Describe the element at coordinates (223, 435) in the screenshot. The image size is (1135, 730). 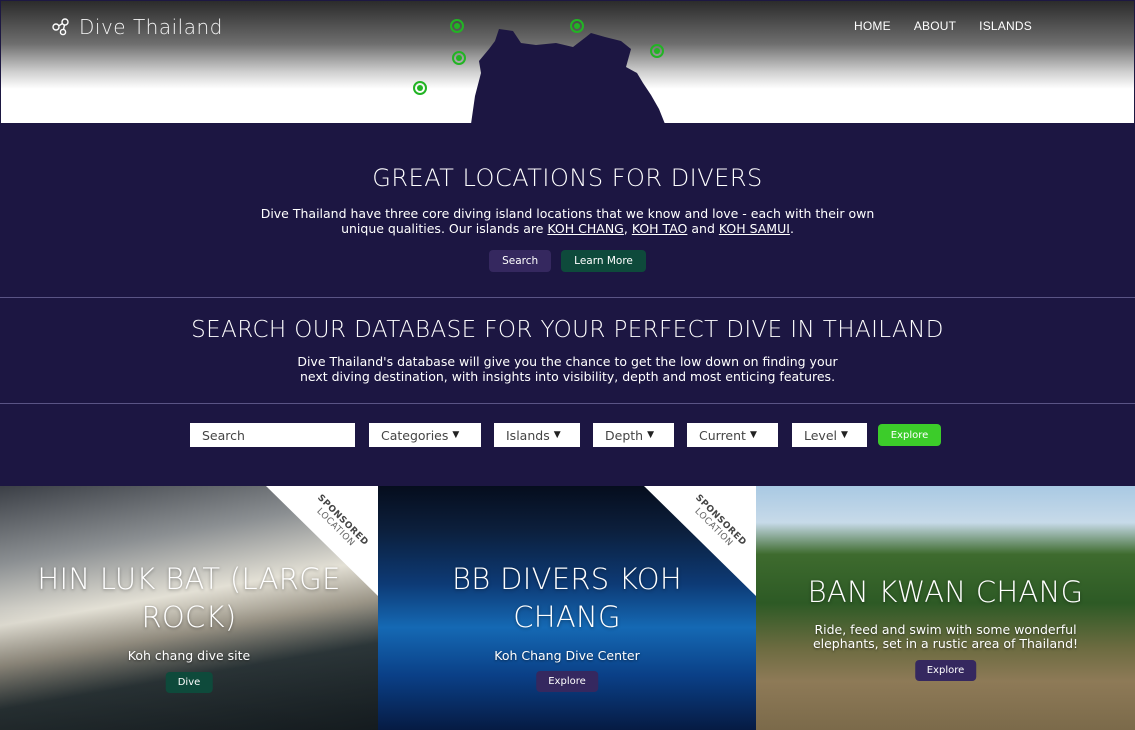
I see `search-input-value: Search` at that location.